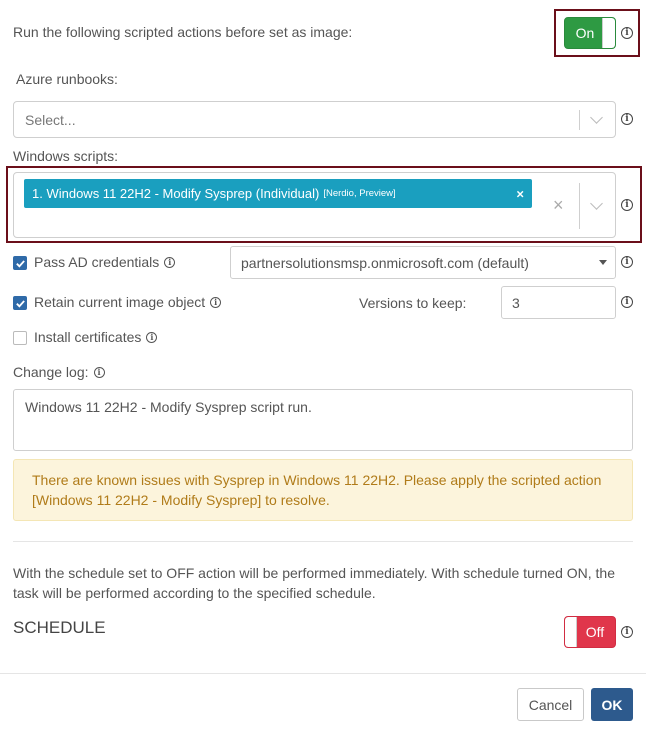  What do you see at coordinates (120, 302) in the screenshot?
I see `retain-image-label: Retain current image object` at bounding box center [120, 302].